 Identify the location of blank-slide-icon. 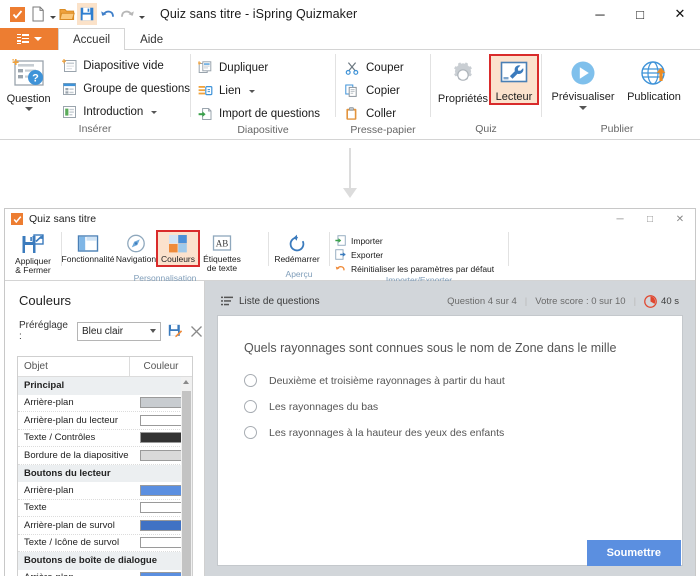
(69, 66).